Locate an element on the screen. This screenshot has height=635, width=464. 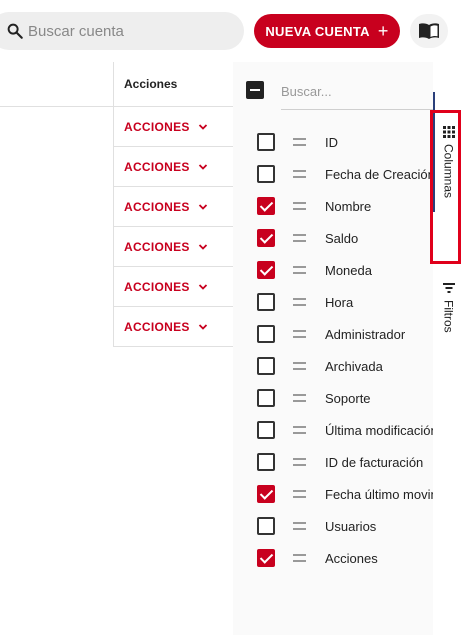
column-label: Archivada is located at coordinates (354, 366).